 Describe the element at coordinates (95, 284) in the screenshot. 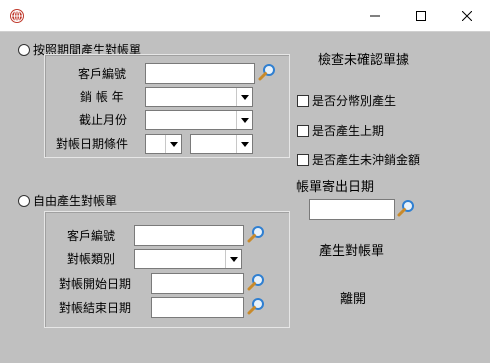

I see `start-date-label: 對帳開始日期` at that location.